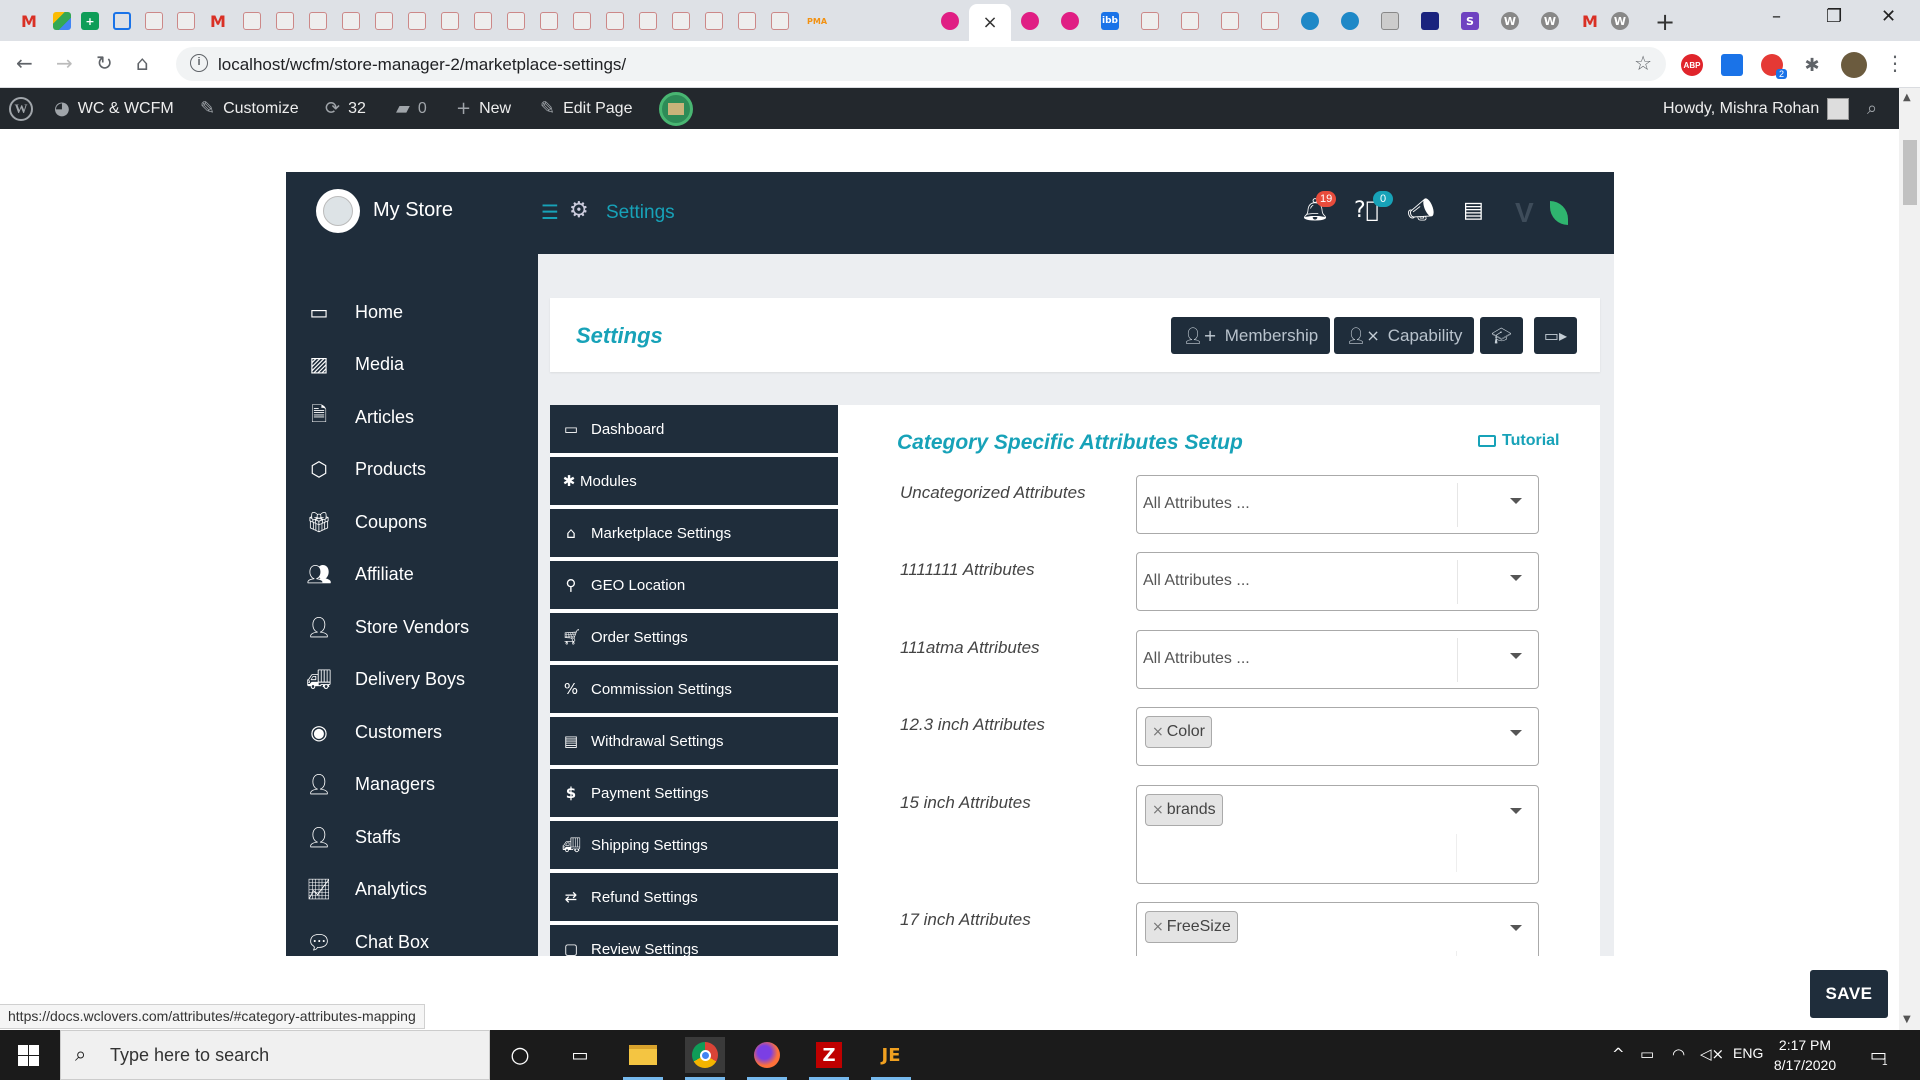  What do you see at coordinates (142, 63) in the screenshot?
I see `home-icon: ⌂` at bounding box center [142, 63].